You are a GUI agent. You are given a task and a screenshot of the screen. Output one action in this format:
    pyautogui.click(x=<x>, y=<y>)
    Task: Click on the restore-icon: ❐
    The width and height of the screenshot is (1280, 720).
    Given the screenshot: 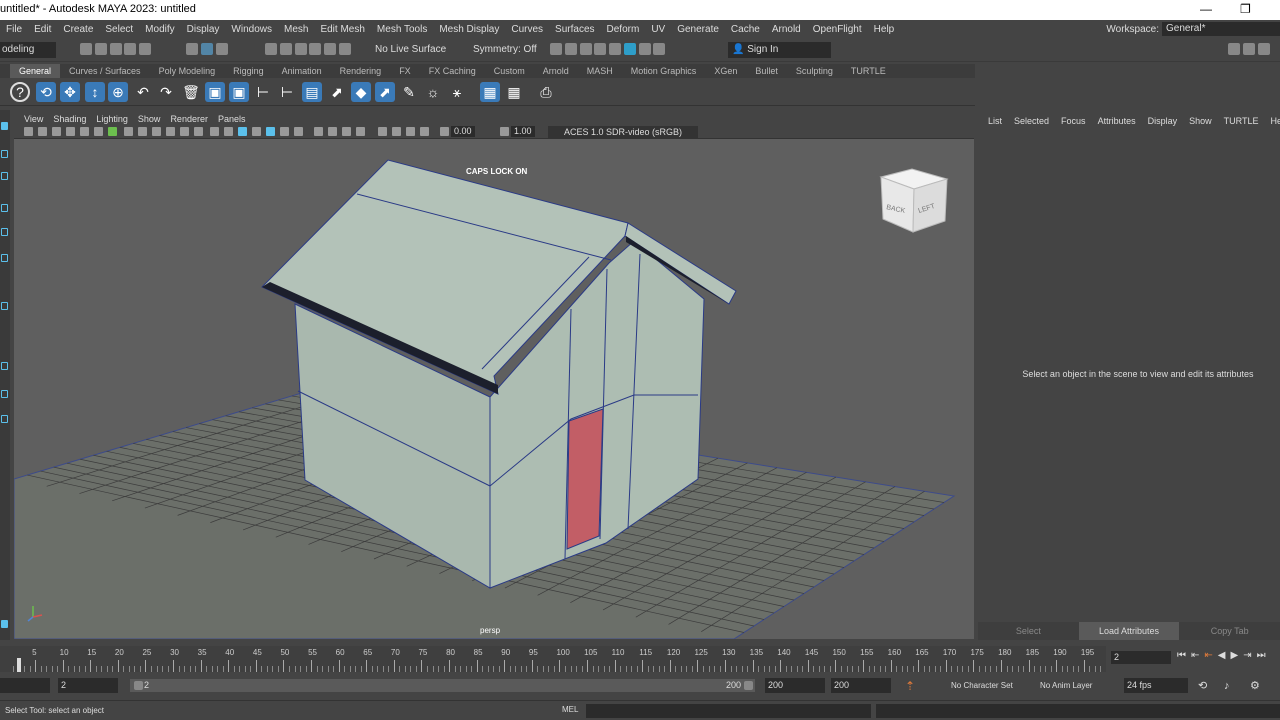 What is the action you would take?
    pyautogui.click(x=1245, y=9)
    